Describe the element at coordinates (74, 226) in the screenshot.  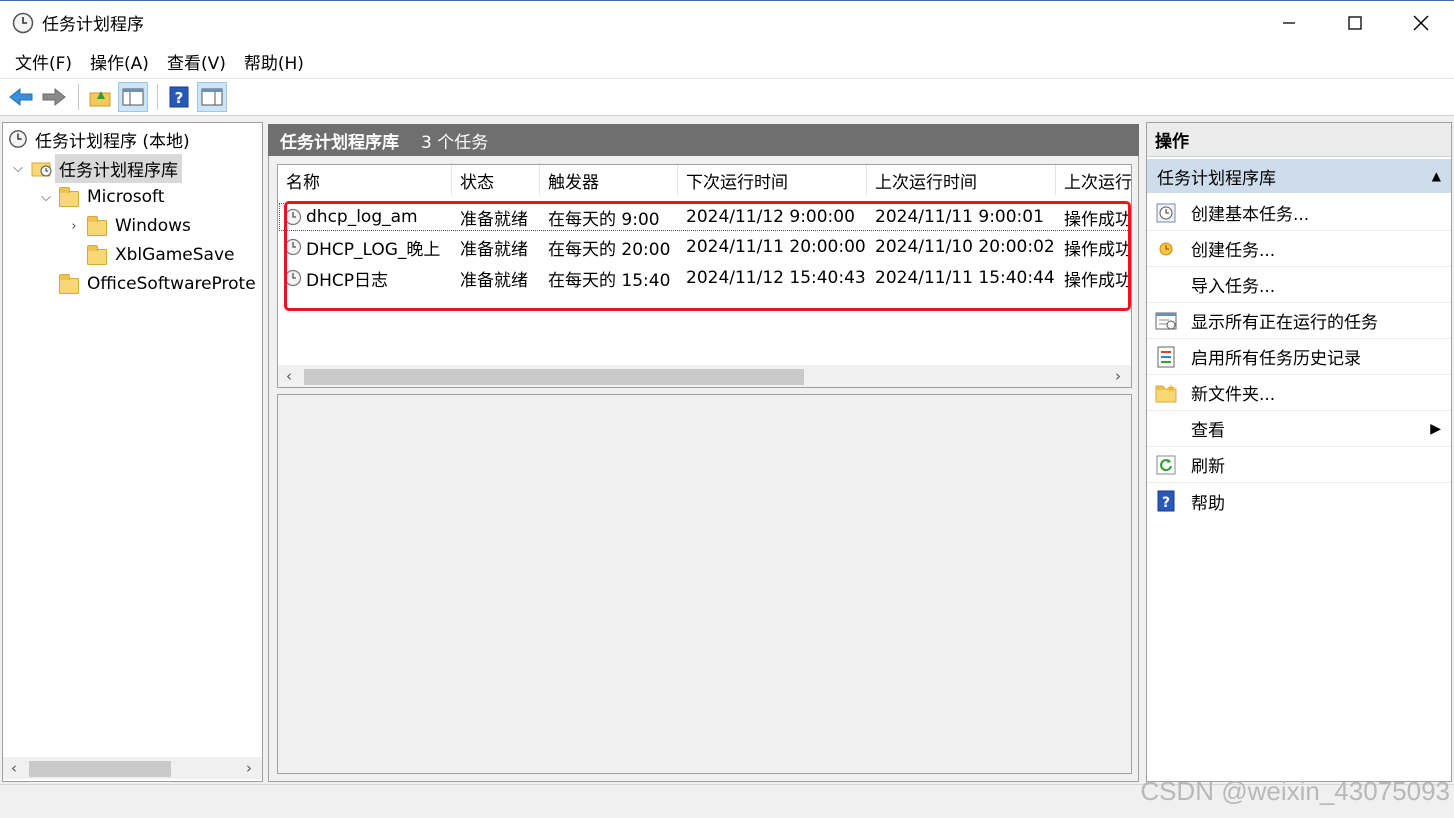
I see `chevron-right-icon: ›` at that location.